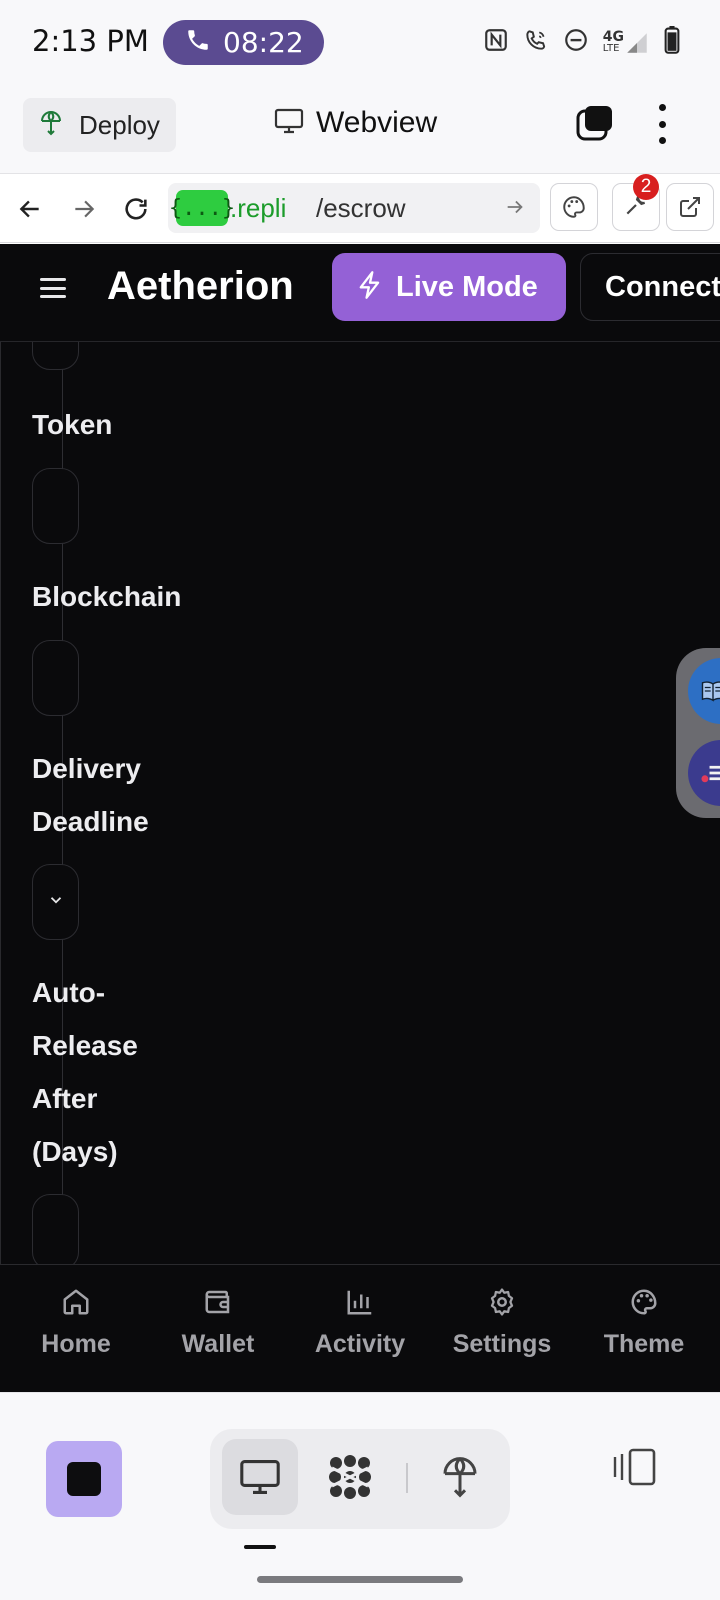  What do you see at coordinates (76, 1323) in the screenshot?
I see `nav-home: Home` at bounding box center [76, 1323].